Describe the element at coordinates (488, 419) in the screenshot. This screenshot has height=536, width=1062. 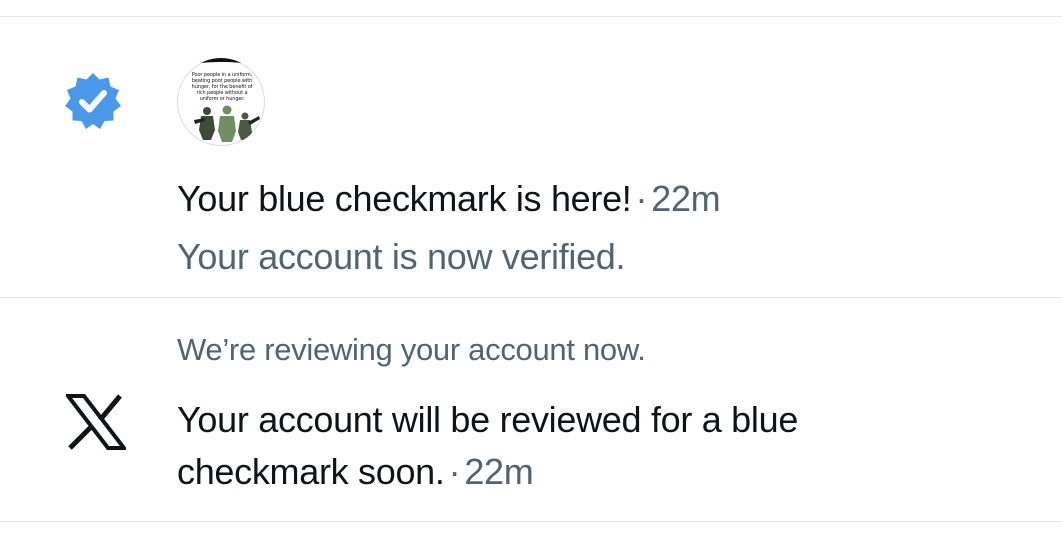
I see `notification-body-line1: Your account will be reviewed for a blue` at that location.